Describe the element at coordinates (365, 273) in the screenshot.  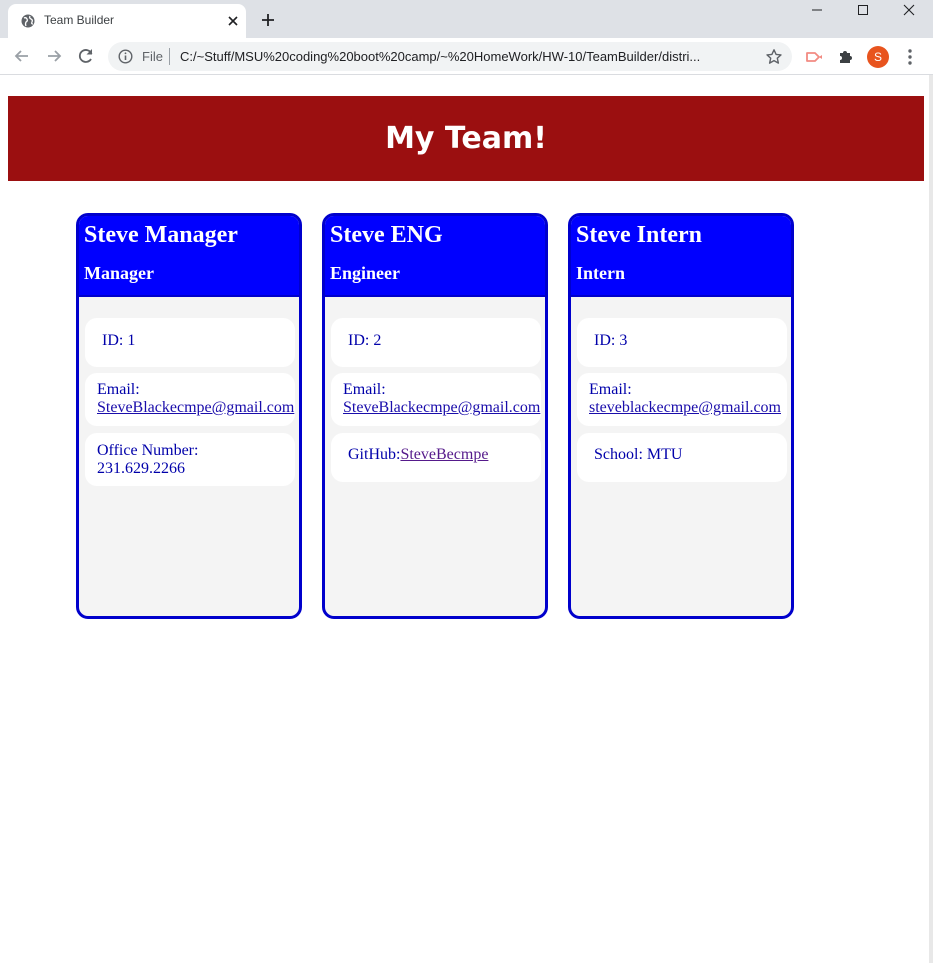
I see `employee-role: Engineer` at that location.